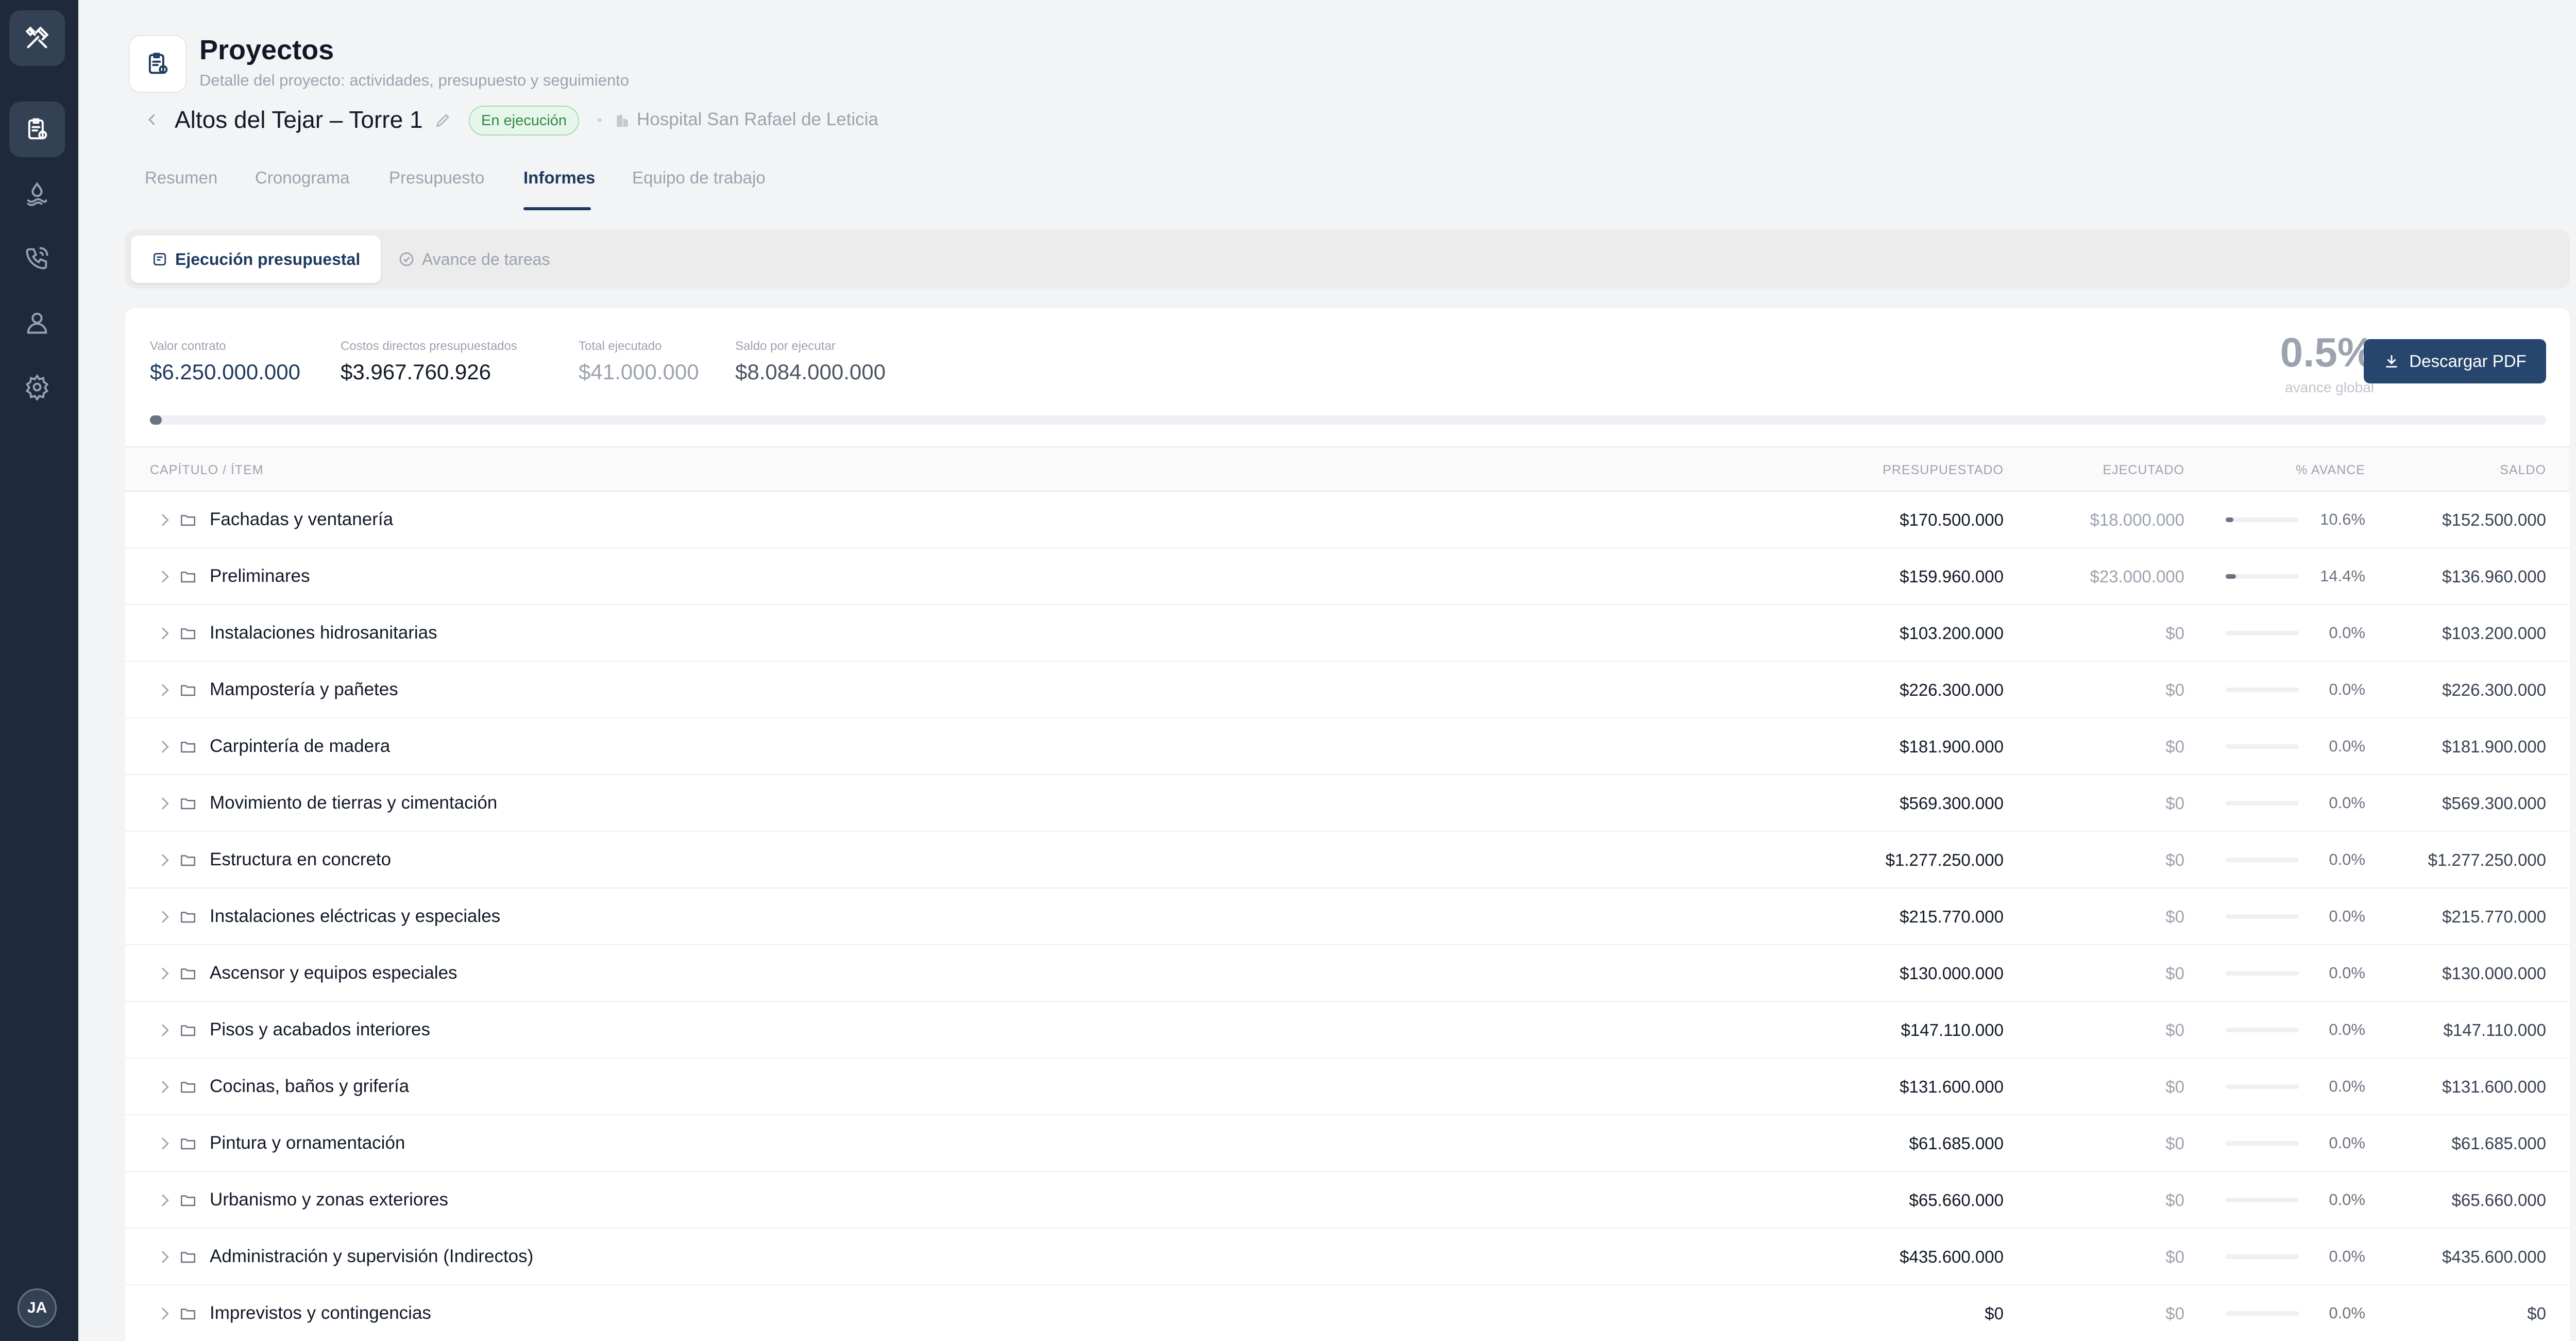  I want to click on subtab-avance-tareas: Avance de tareas, so click(474, 260).